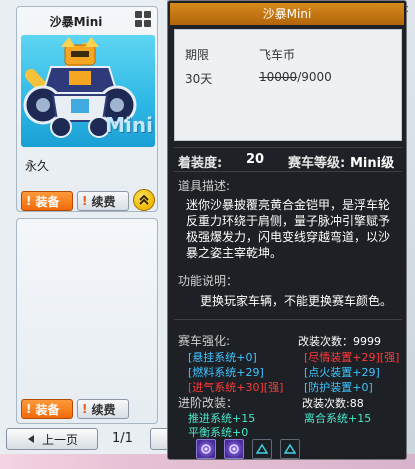 The height and width of the screenshot is (469, 415). Describe the element at coordinates (236, 387) in the screenshot. I see `tune-item: [进气系统+30][强]` at that location.